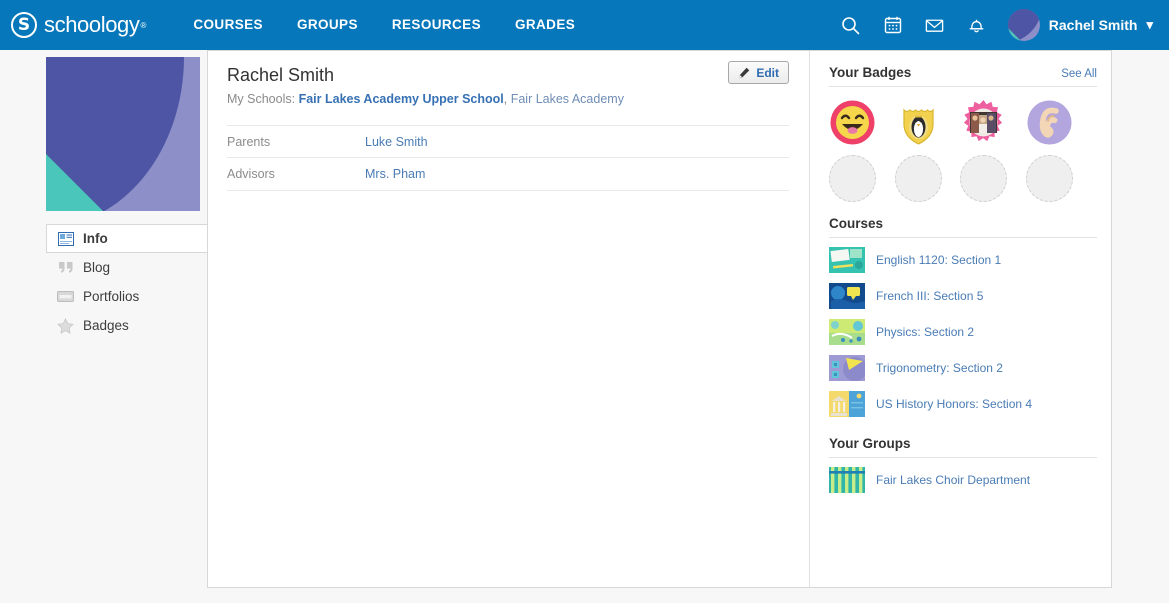 The image size is (1169, 603). Describe the element at coordinates (65, 238) in the screenshot. I see `info-card-icon` at that location.